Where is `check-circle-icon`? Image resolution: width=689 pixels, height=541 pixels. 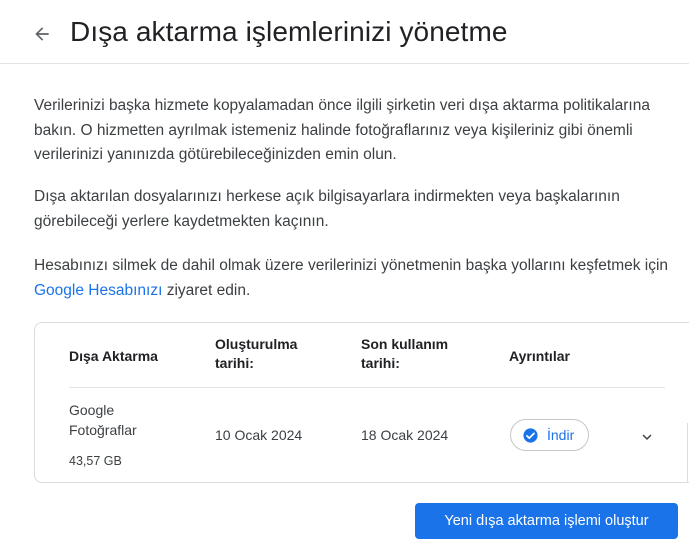
check-circle-icon is located at coordinates (530, 435).